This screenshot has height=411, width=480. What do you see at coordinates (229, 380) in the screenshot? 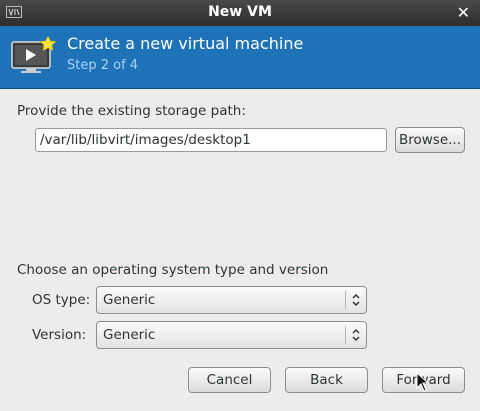
I see `cancel-button: Cancel` at bounding box center [229, 380].